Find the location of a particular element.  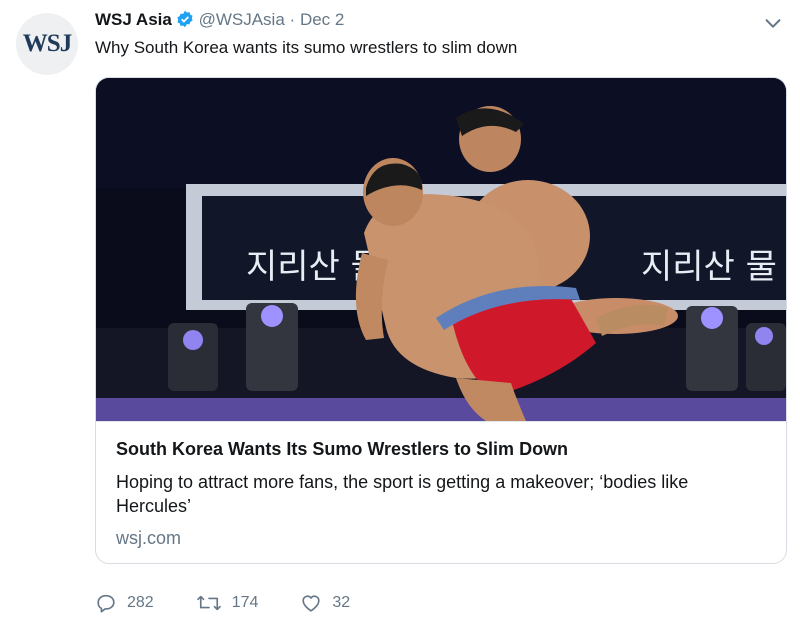

chevron-down-icon is located at coordinates (773, 23).